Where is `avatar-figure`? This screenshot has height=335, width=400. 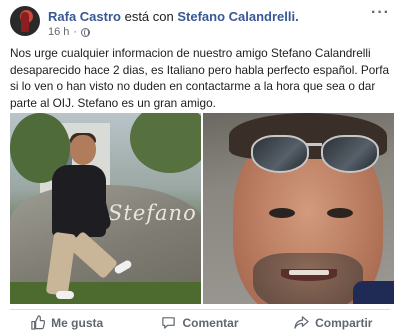
avatar-figure is located at coordinates (25, 22).